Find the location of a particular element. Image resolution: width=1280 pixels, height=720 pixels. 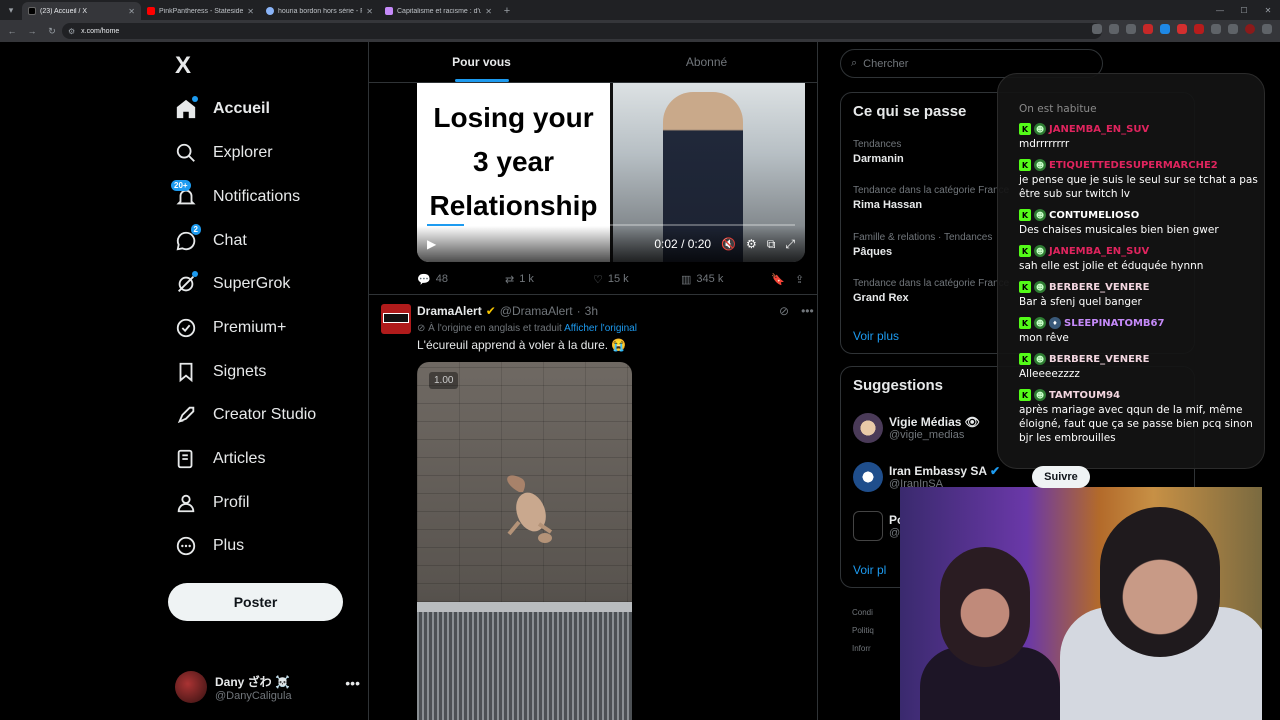

trends-show-more-link: Voir plus is located at coordinates (876, 336).